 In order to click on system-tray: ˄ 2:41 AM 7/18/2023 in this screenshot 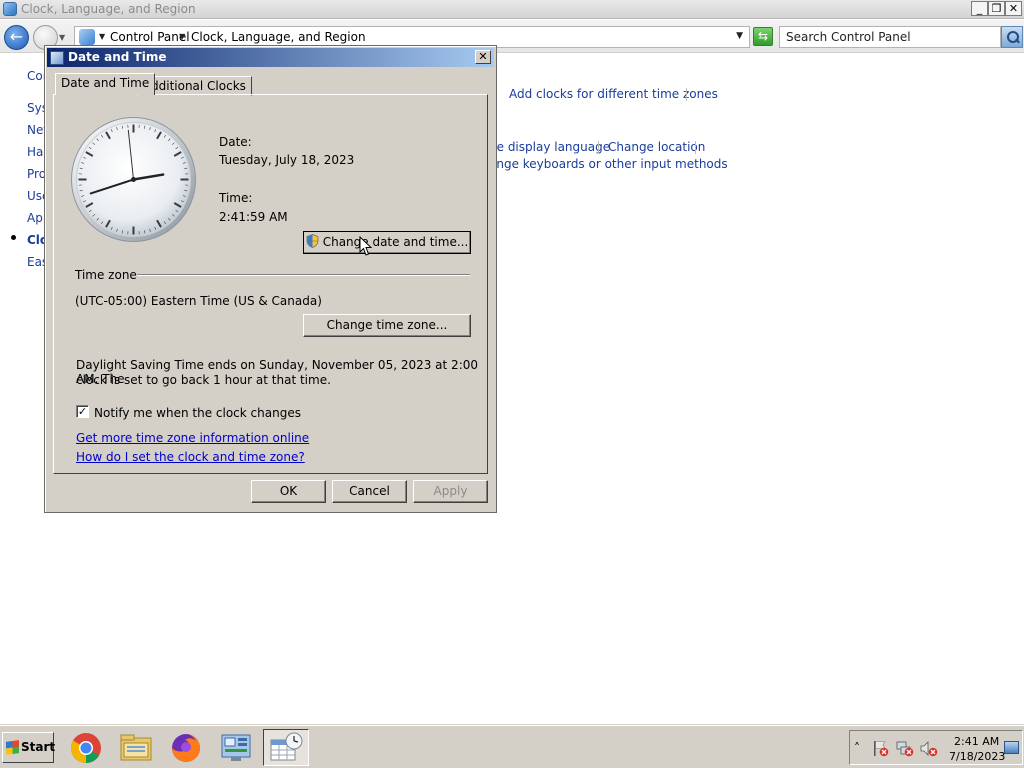, I will do `click(936, 747)`.